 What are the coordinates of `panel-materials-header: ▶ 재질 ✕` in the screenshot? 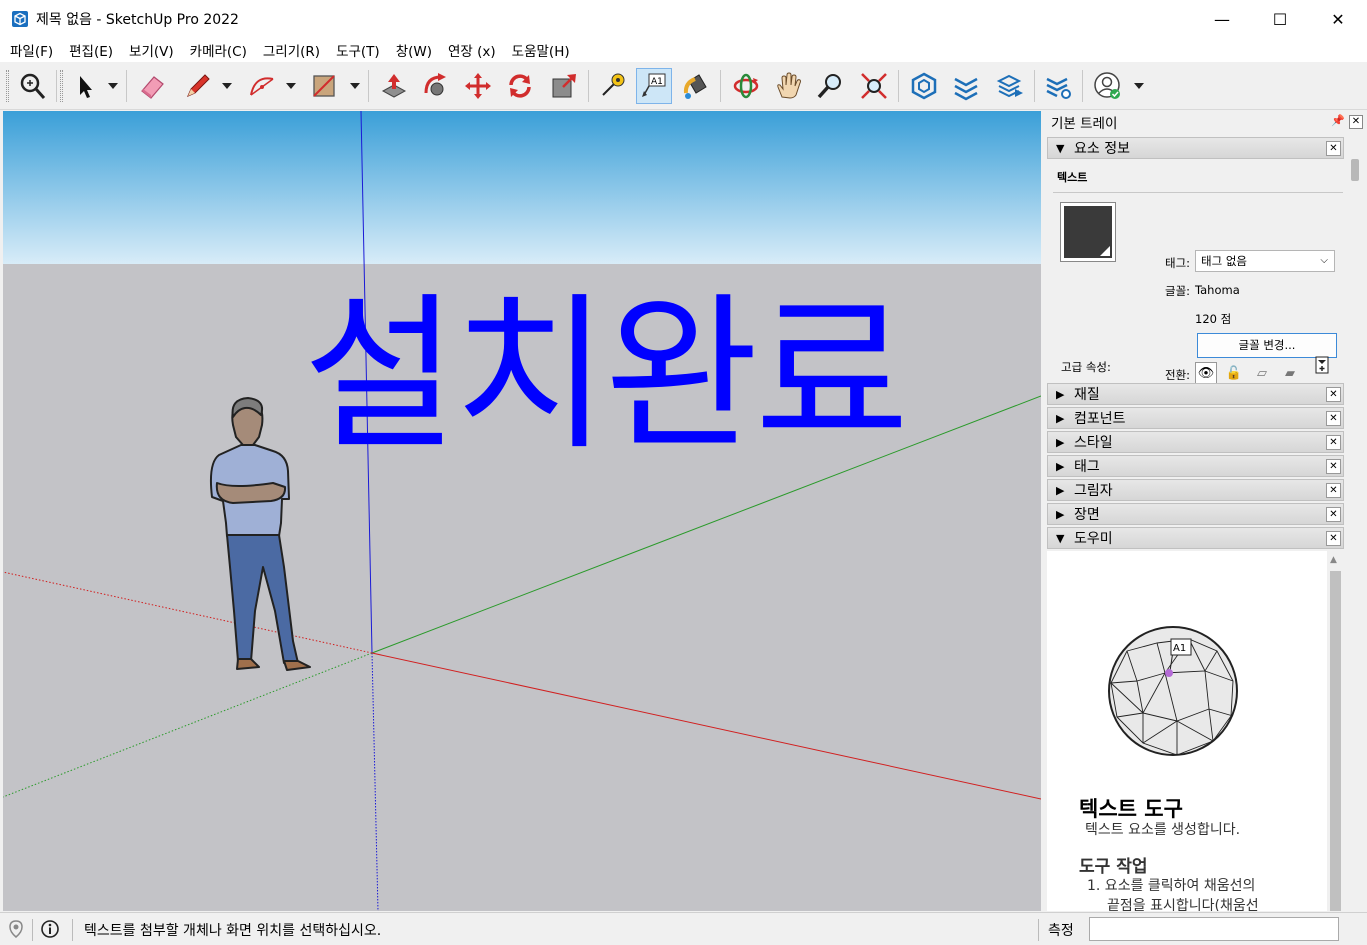 It's located at (1195, 394).